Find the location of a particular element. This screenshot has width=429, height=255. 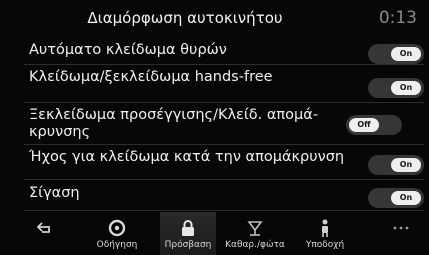

header: Διαμόρφωση αυτοκινήτου 0:13 is located at coordinates (214, 18).